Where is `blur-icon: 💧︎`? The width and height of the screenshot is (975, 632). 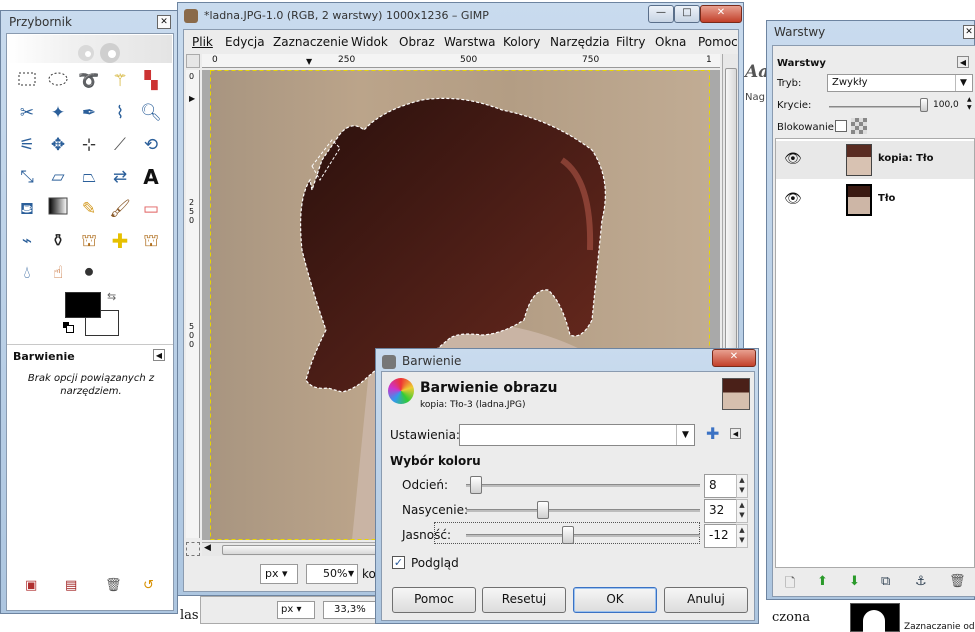
blur-icon: 💧︎ is located at coordinates (27, 273).